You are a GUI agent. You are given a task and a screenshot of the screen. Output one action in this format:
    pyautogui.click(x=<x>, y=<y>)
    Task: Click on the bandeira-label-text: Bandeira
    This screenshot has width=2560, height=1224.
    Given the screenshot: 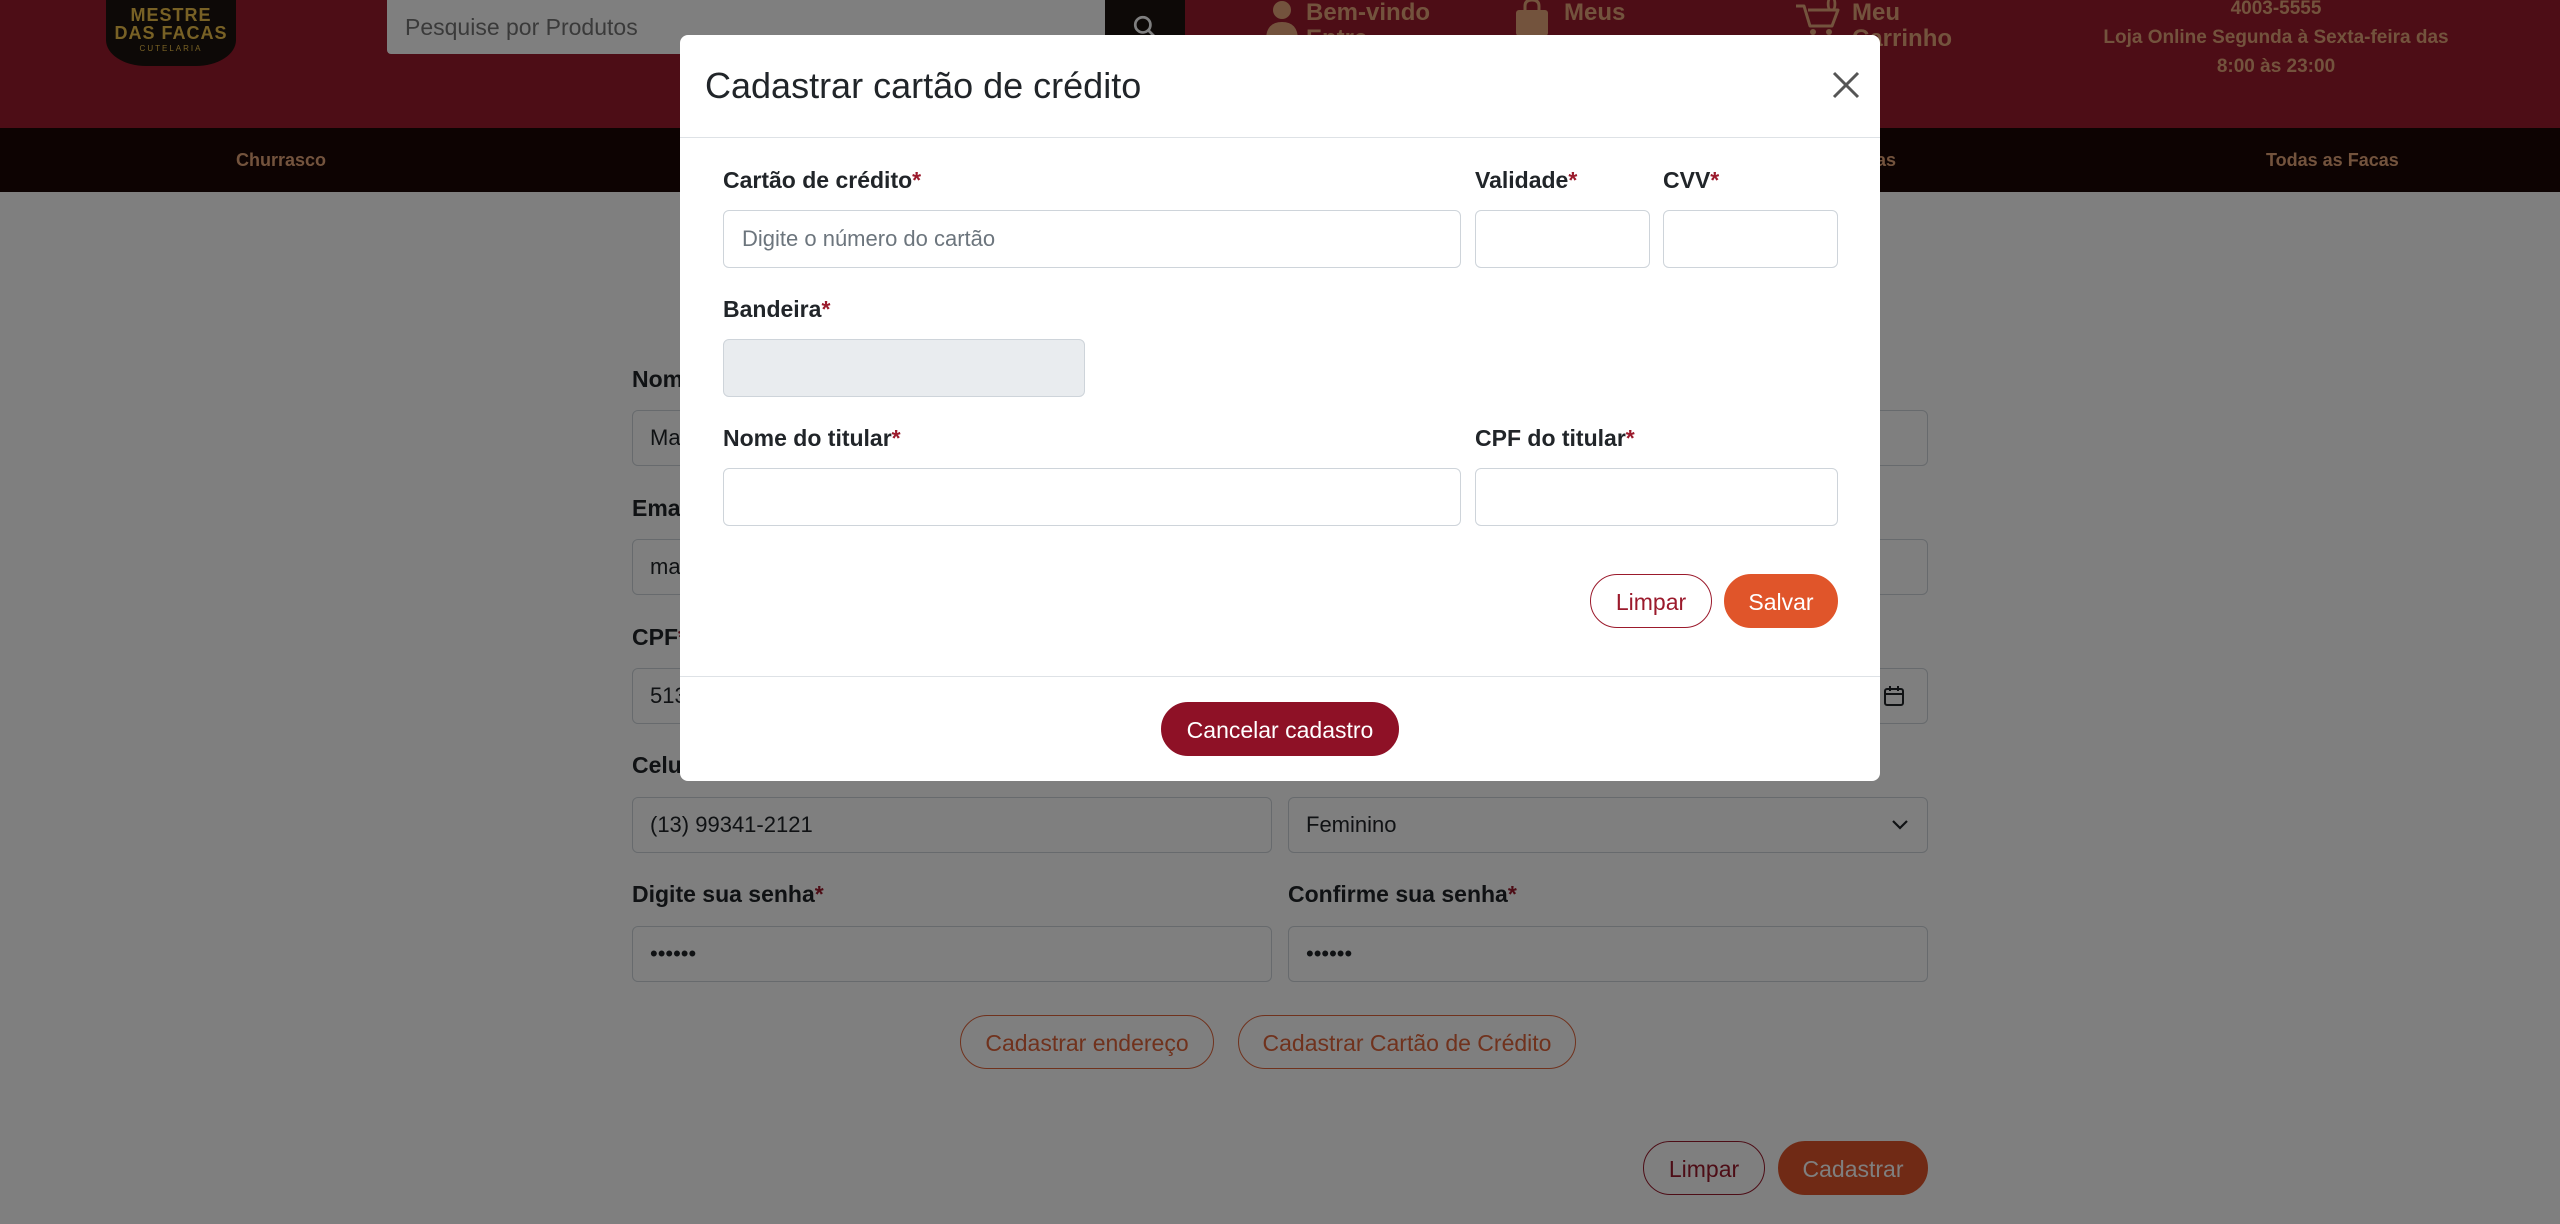 What is the action you would take?
    pyautogui.click(x=772, y=309)
    